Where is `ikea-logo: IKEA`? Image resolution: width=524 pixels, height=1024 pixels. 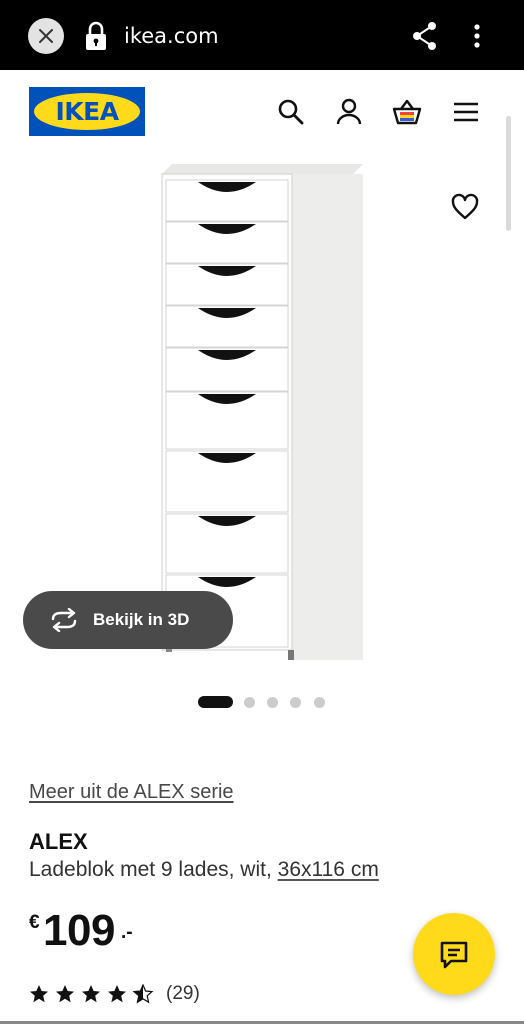
ikea-logo: IKEA is located at coordinates (87, 111).